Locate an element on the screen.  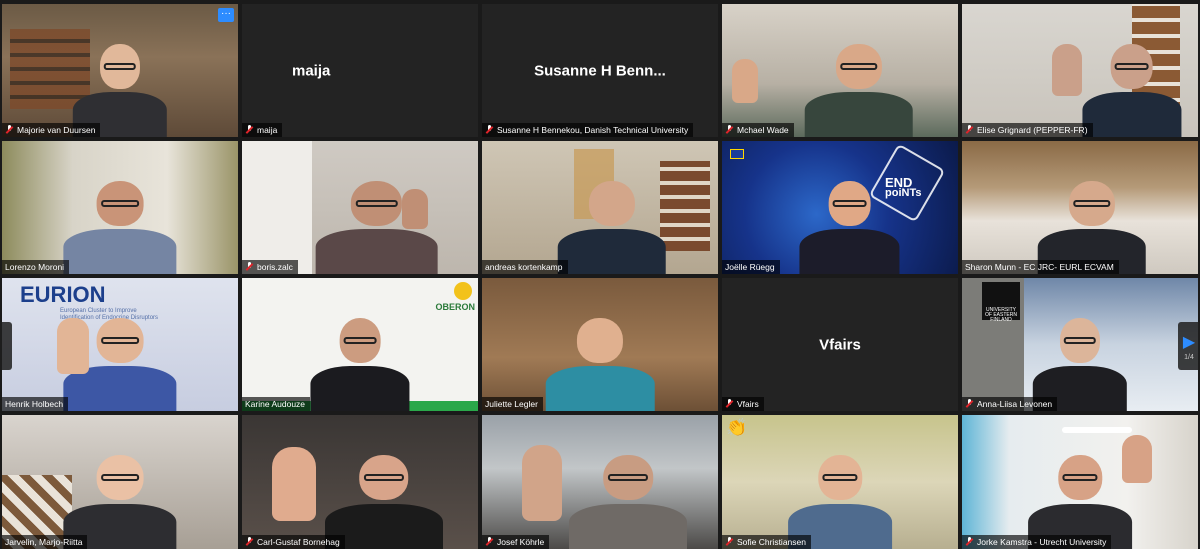
participant-nameplate: Anna-Liisa Levonen is located at coordinates (1010, 404).